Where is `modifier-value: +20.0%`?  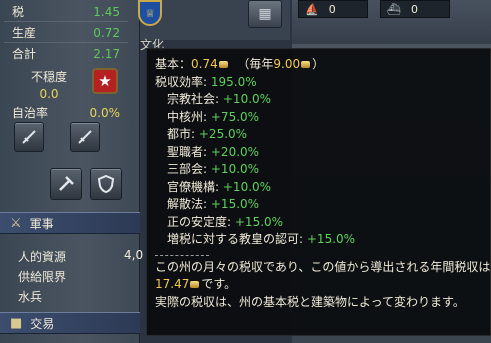 modifier-value: +20.0% is located at coordinates (235, 151).